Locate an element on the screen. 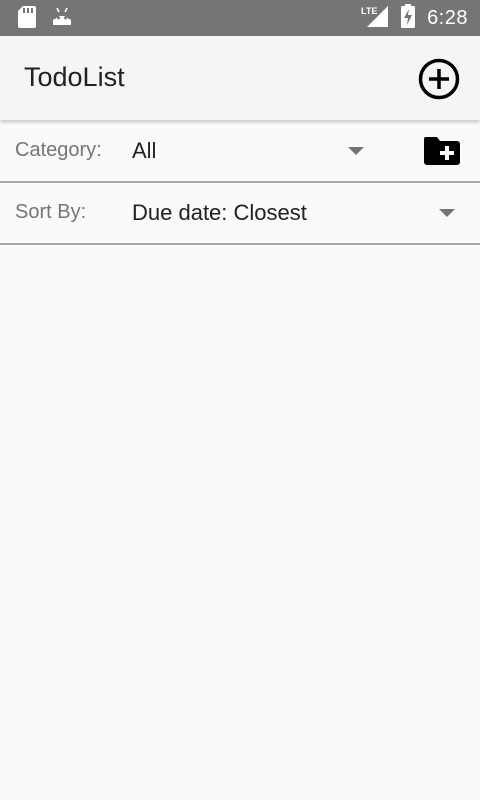 The height and width of the screenshot is (800, 480). battery-charging-icon is located at coordinates (408, 18).